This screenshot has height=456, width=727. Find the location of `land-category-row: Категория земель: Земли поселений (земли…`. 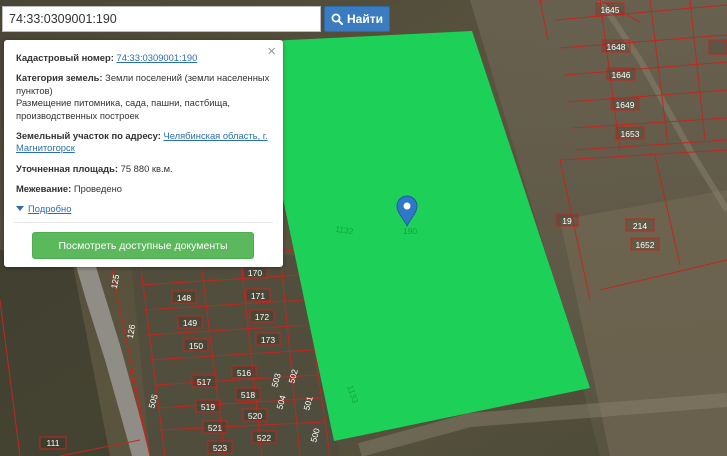

land-category-row: Категория земель: Земли поселений (земли… is located at coordinates (143, 97).